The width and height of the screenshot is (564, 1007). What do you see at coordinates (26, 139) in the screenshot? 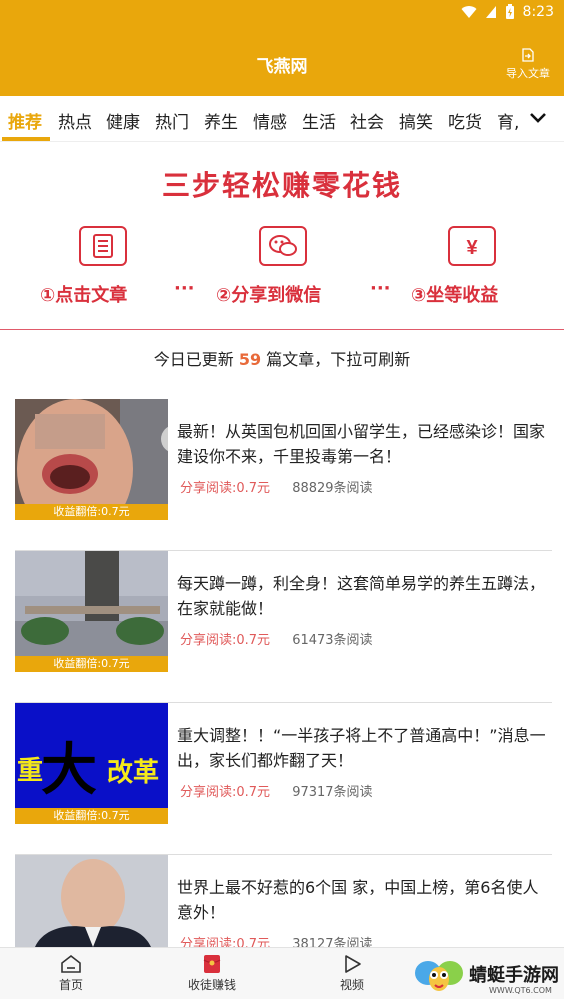
I see `active-tab-indicator` at bounding box center [26, 139].